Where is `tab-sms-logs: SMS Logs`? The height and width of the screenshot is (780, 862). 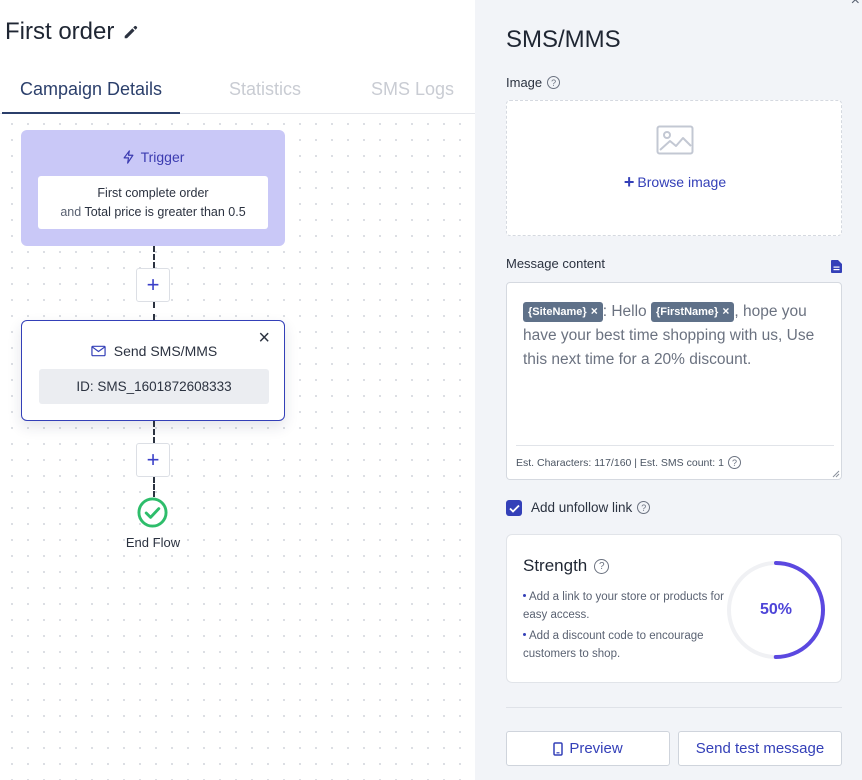
tab-sms-logs: SMS Logs is located at coordinates (412, 92).